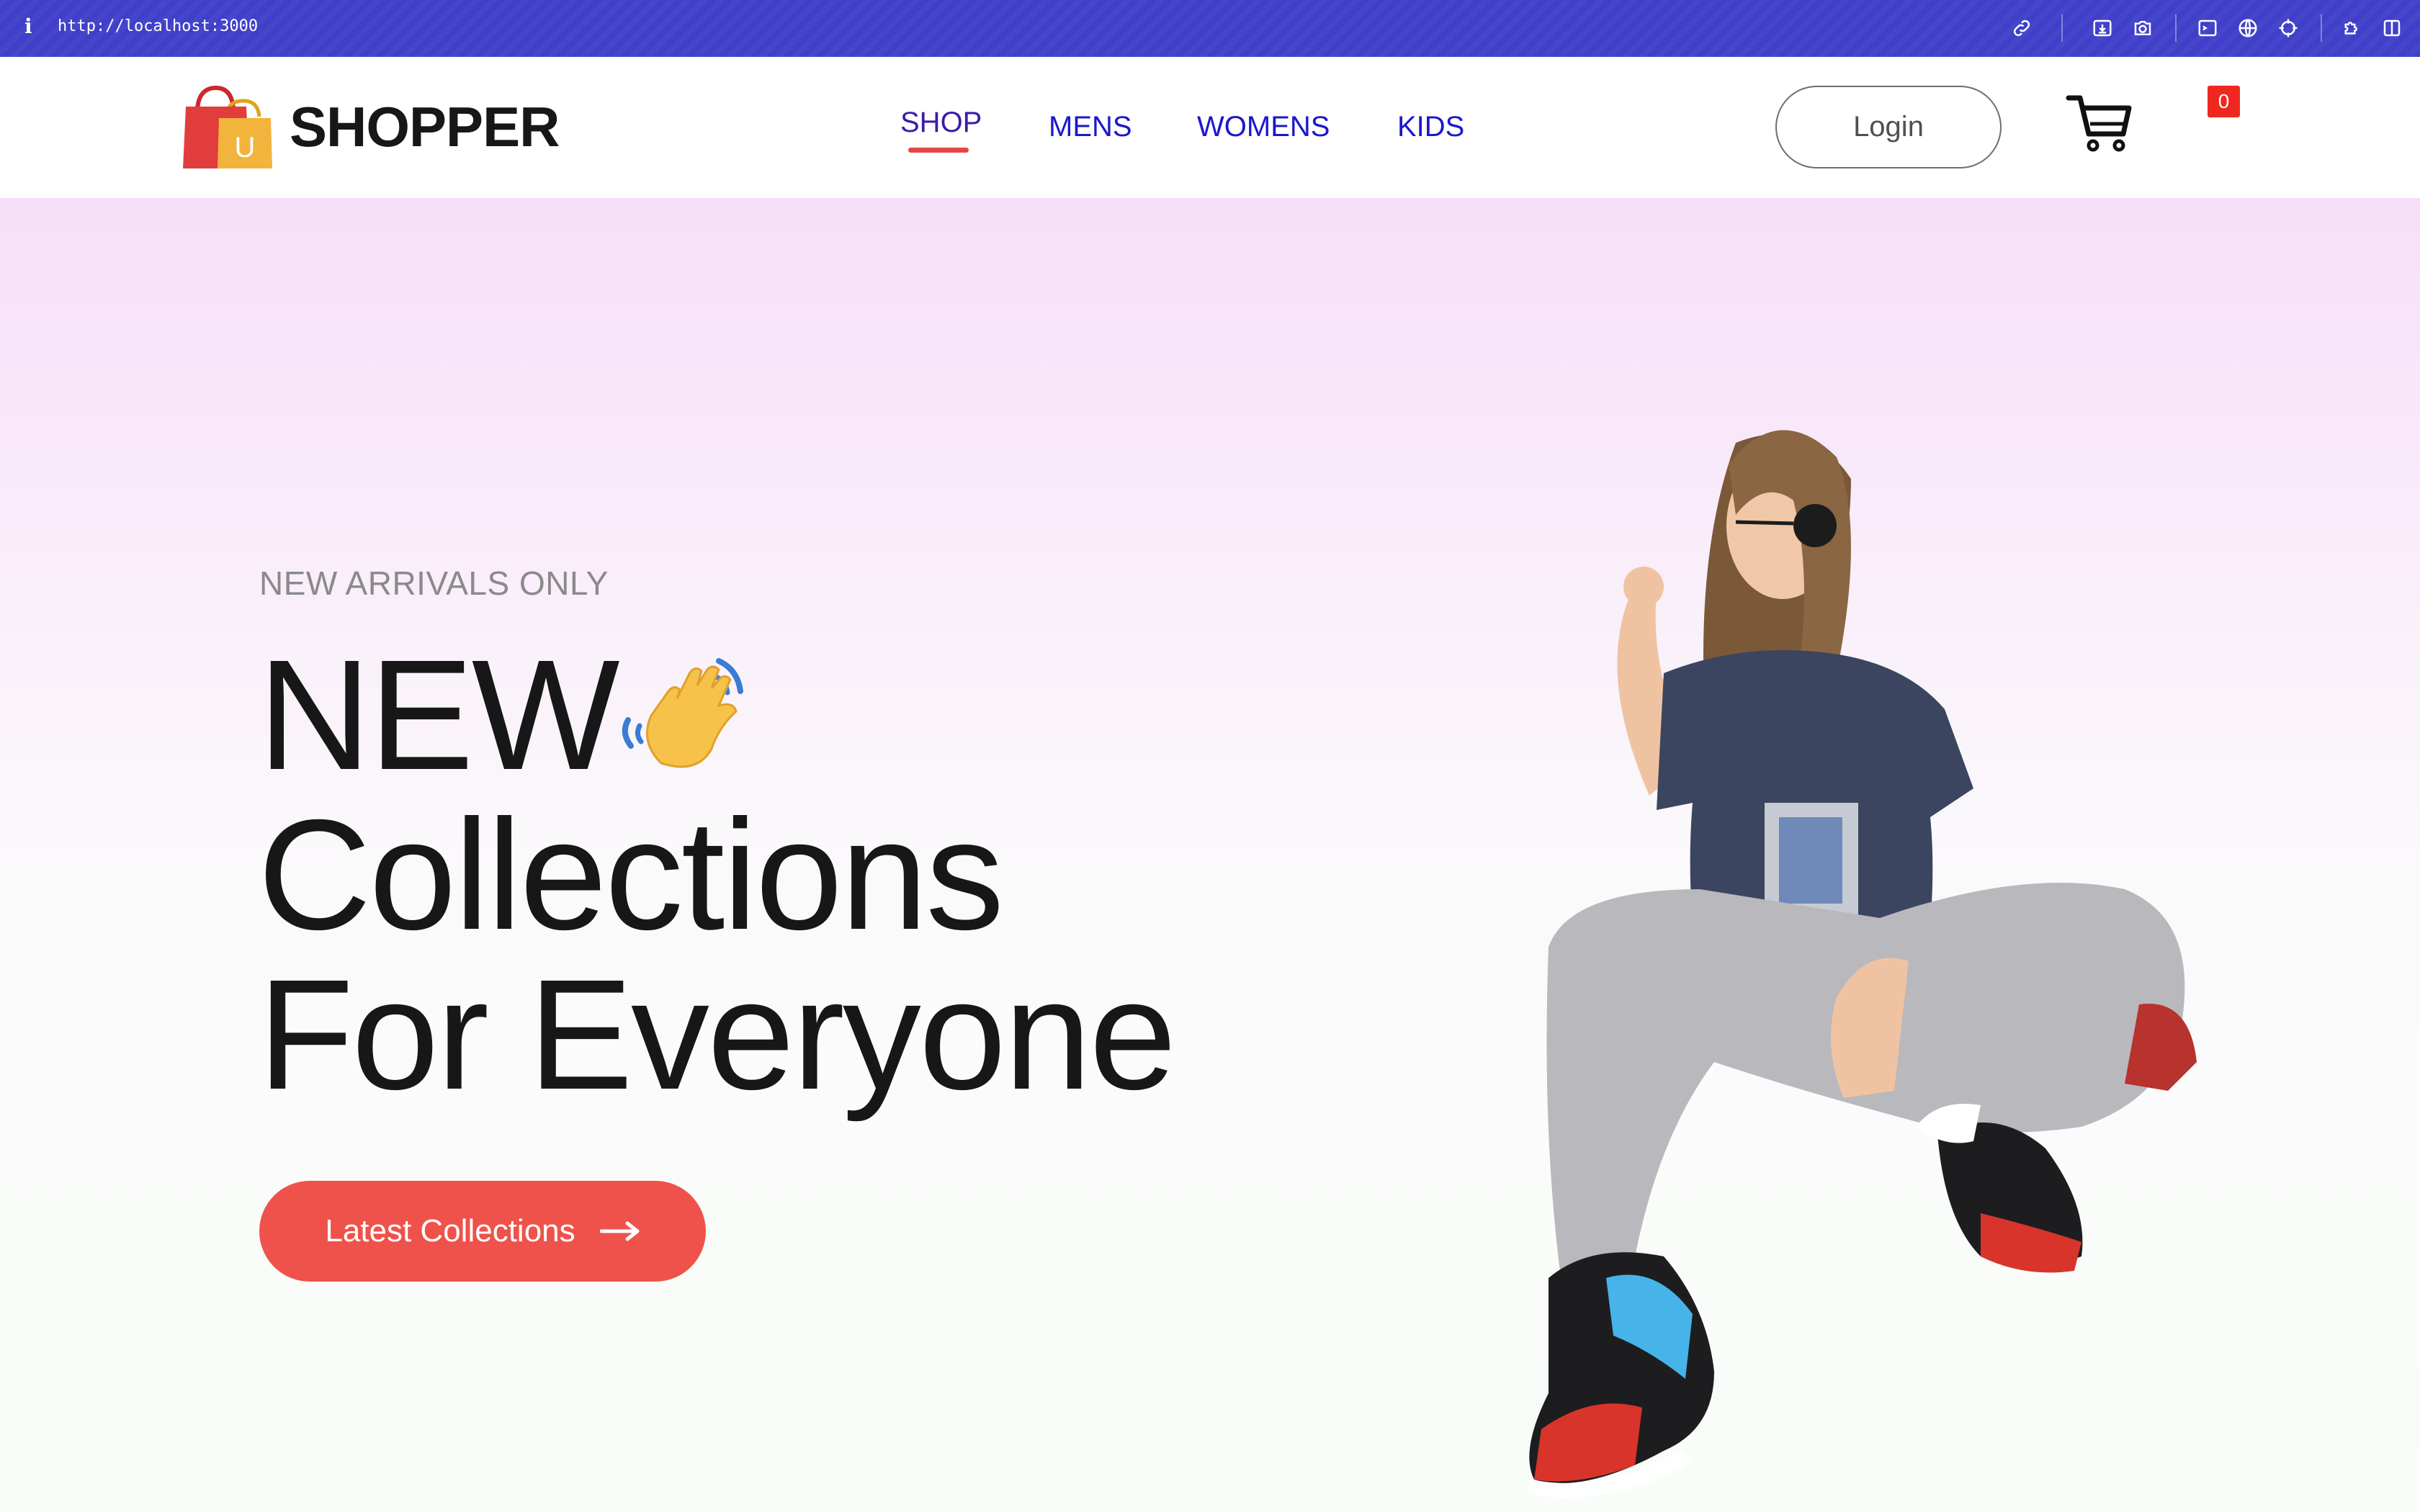 Image resolution: width=2420 pixels, height=1512 pixels. I want to click on nav-shop: SHOP, so click(941, 123).